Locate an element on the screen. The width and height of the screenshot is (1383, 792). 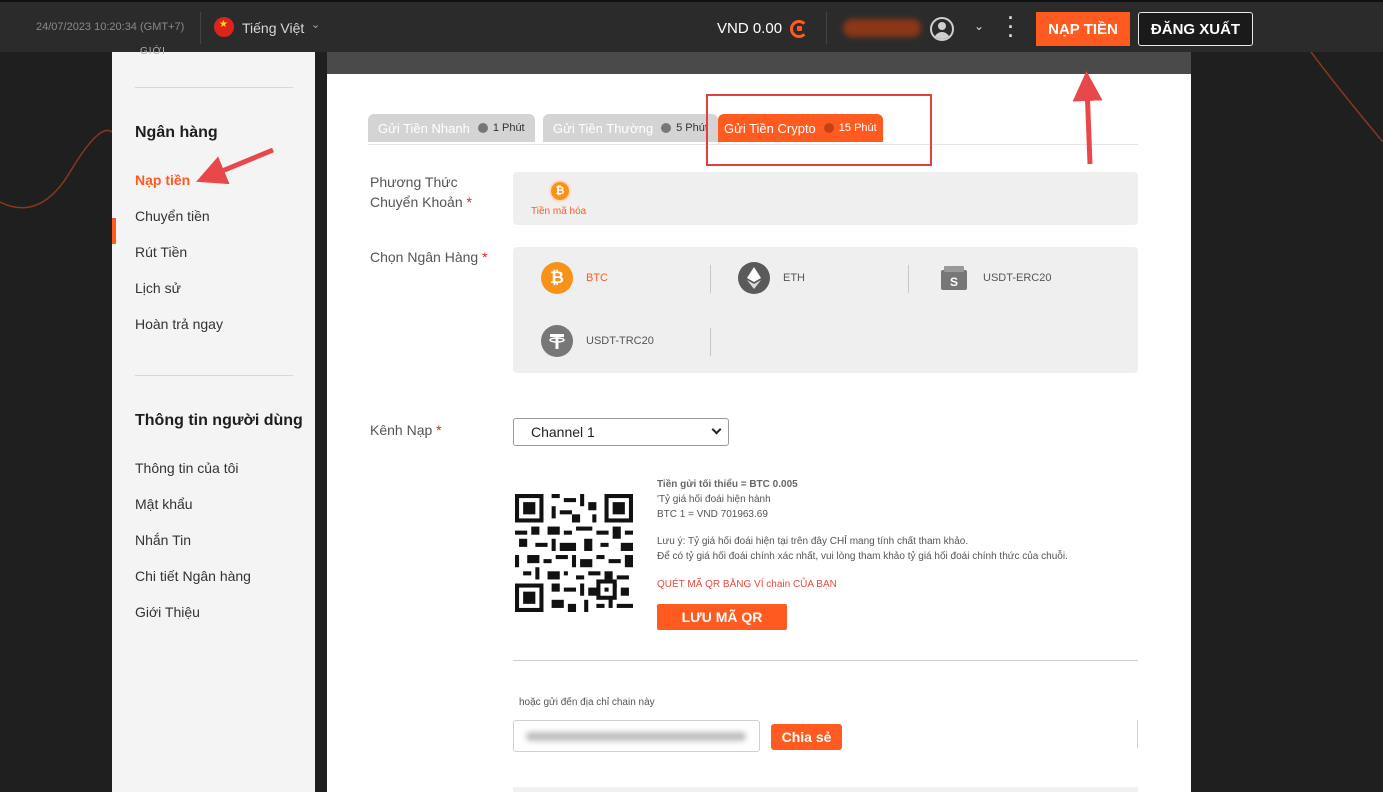
rate-title-text: 'Tỷ giá hối đoái hiện hành is located at coordinates (714, 499).